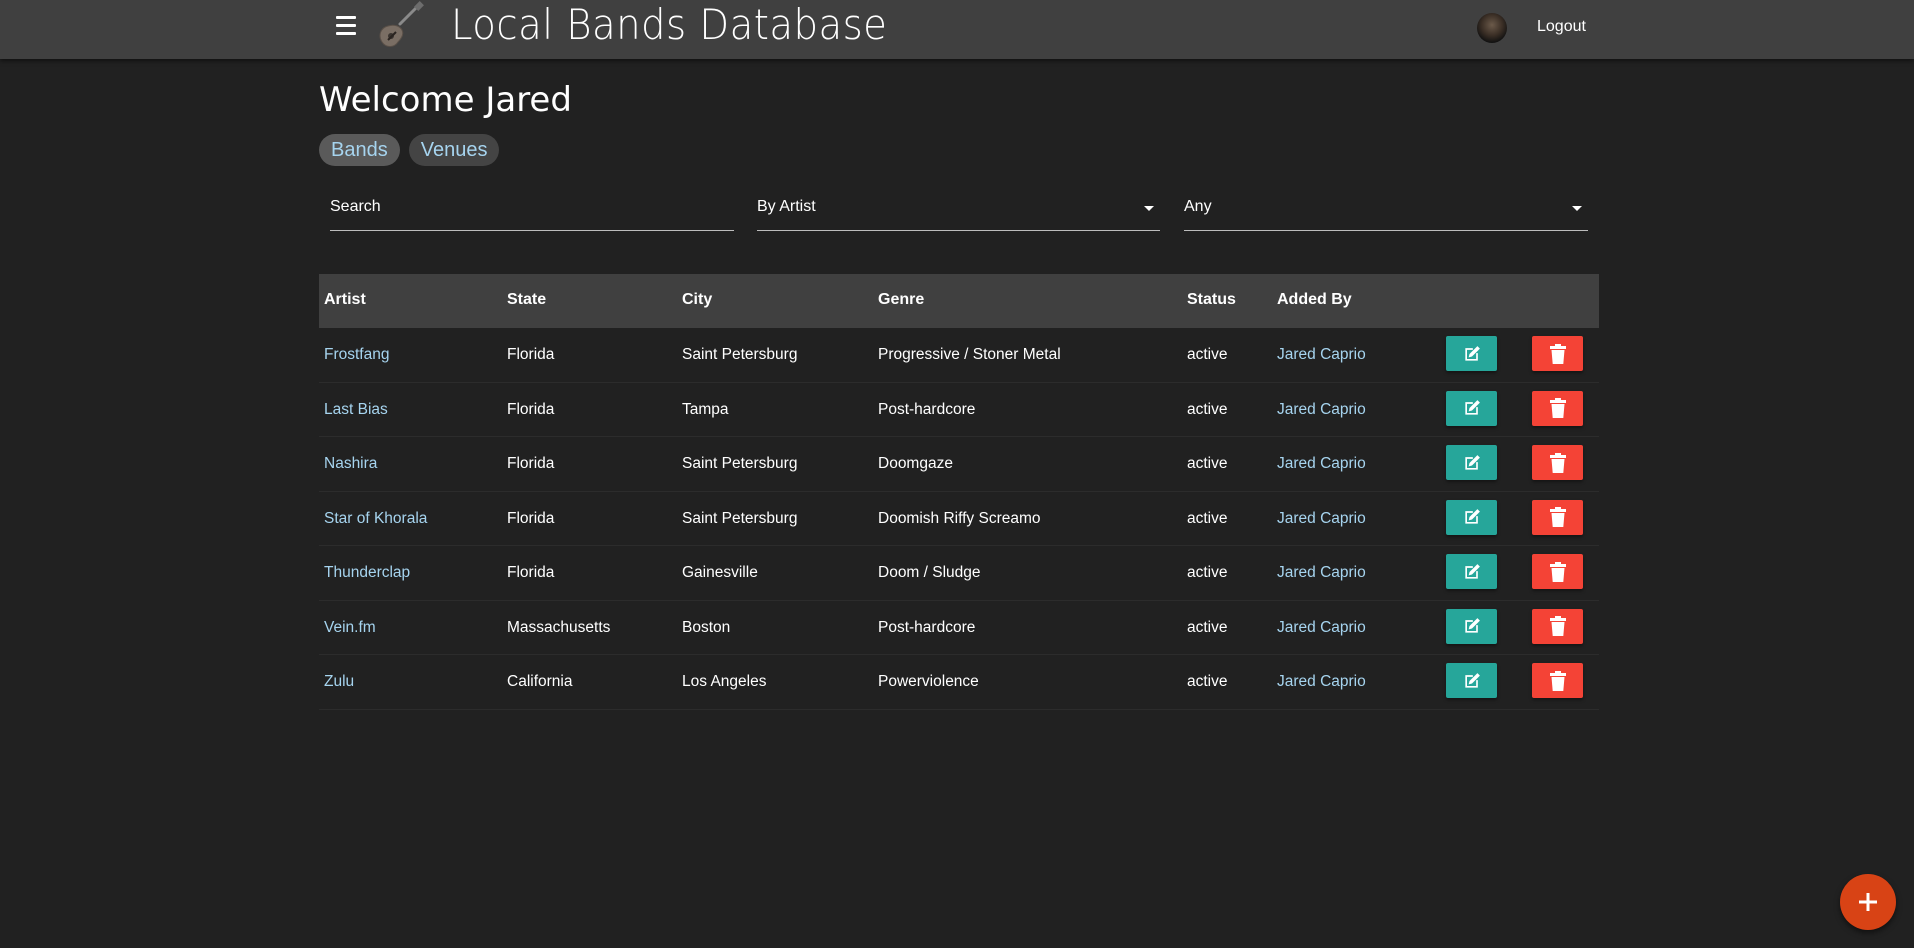 Image resolution: width=1914 pixels, height=948 pixels. What do you see at coordinates (720, 572) in the screenshot?
I see `city-cell: Gainesville` at bounding box center [720, 572].